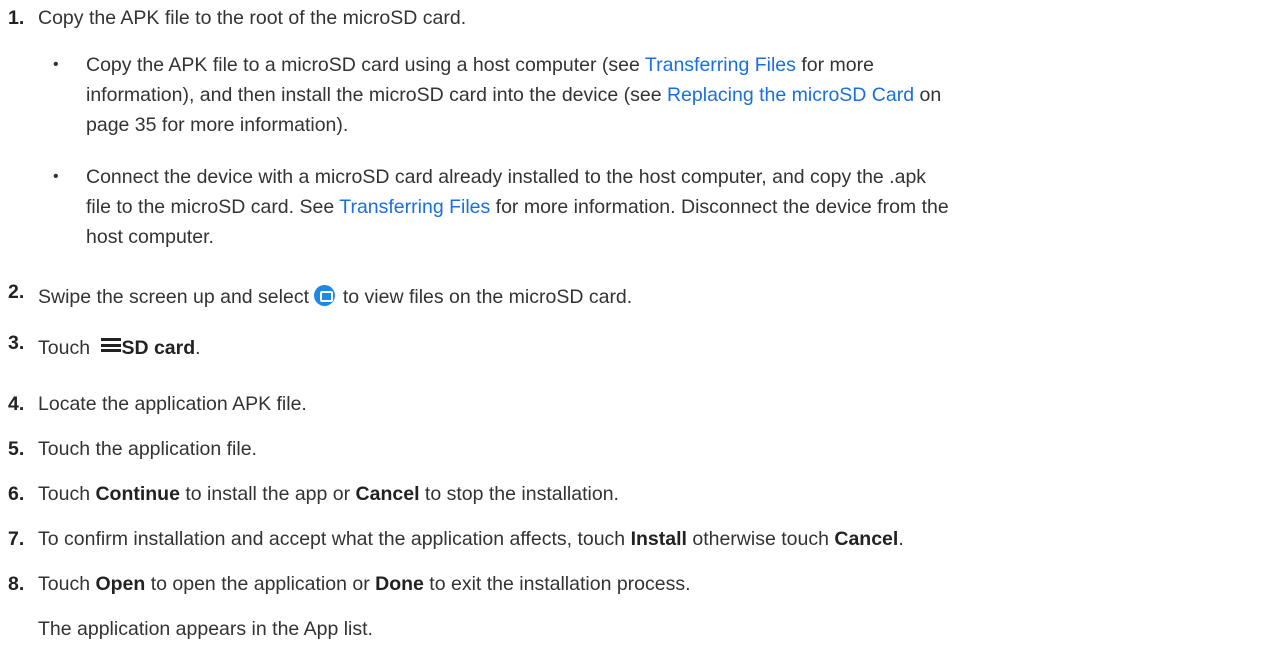 The width and height of the screenshot is (1266, 652). I want to click on text: to stop the installation., so click(519, 494).